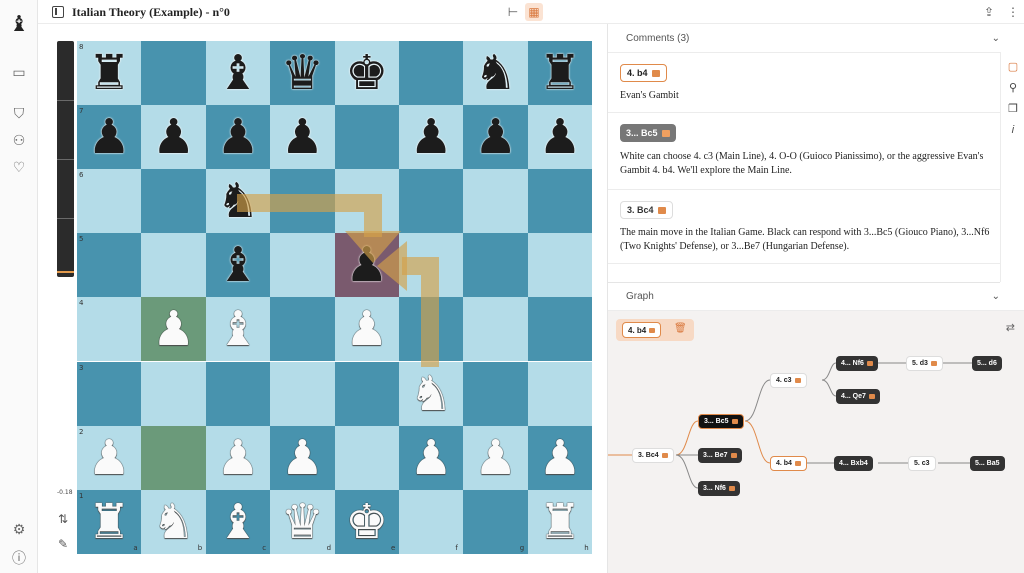 Image resolution: width=1024 pixels, height=573 pixels. I want to click on graph-node: 5... d6, so click(987, 363).